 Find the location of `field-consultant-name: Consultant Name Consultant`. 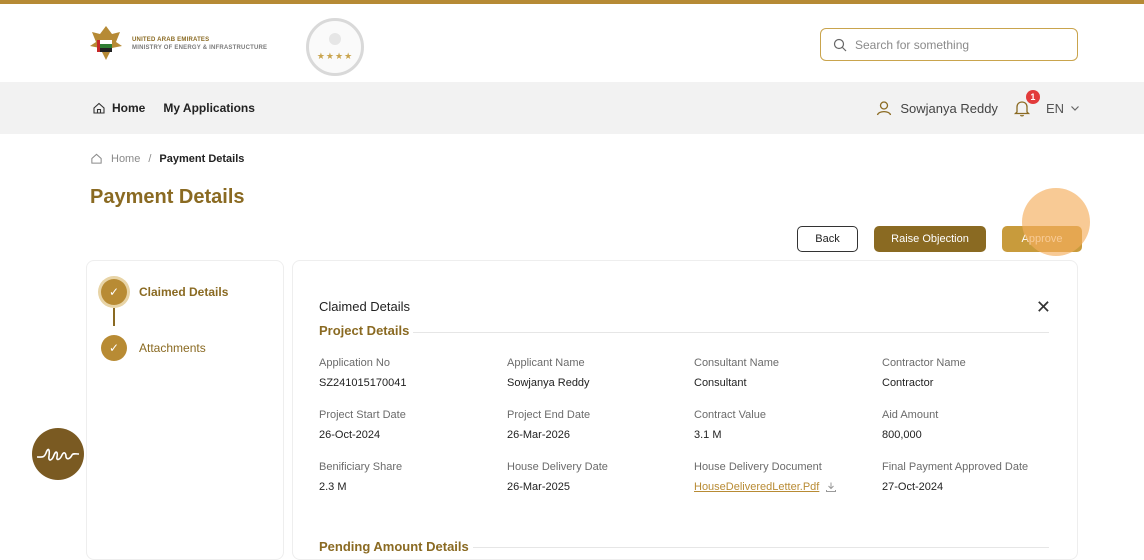

field-consultant-name: Consultant Name Consultant is located at coordinates (736, 373).